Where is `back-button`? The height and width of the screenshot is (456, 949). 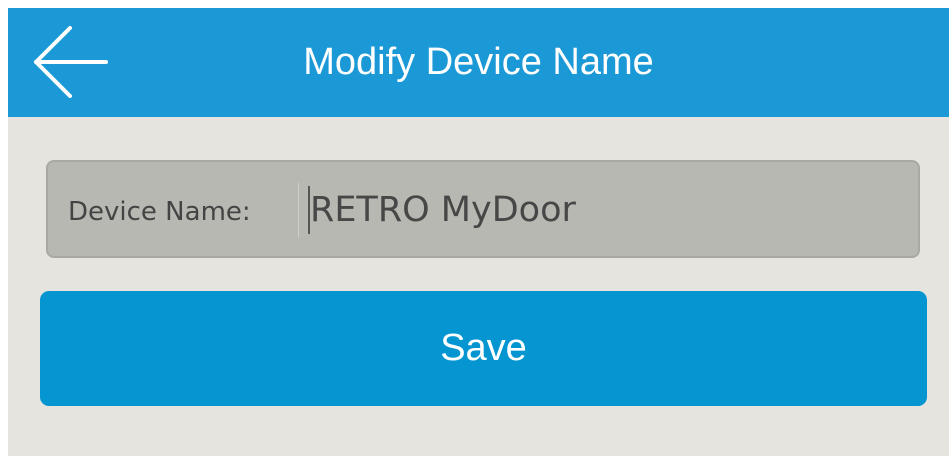 back-button is located at coordinates (70, 62).